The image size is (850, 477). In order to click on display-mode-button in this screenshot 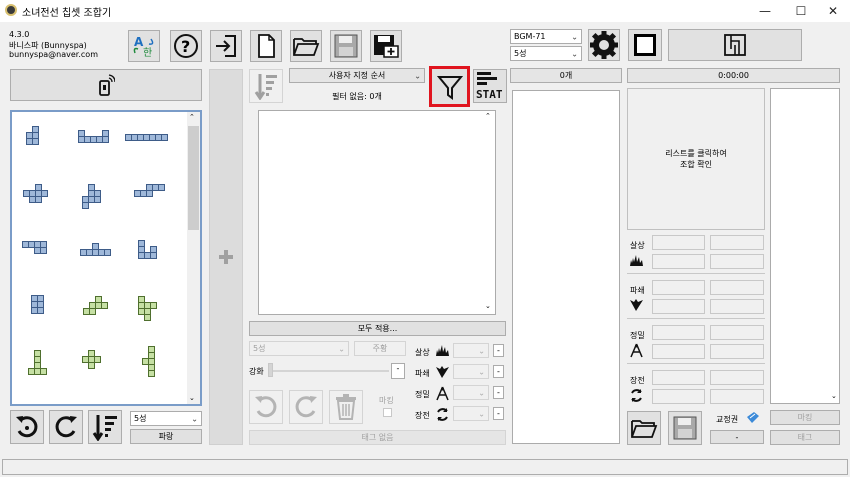, I will do `click(645, 45)`.